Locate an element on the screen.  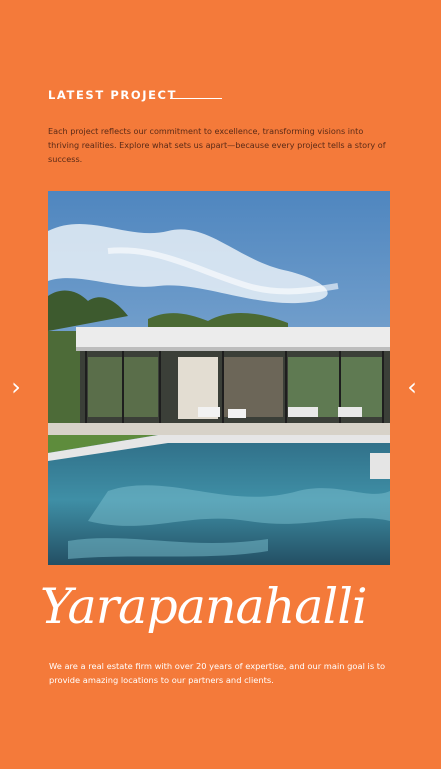
title-underline is located at coordinates (196, 98).